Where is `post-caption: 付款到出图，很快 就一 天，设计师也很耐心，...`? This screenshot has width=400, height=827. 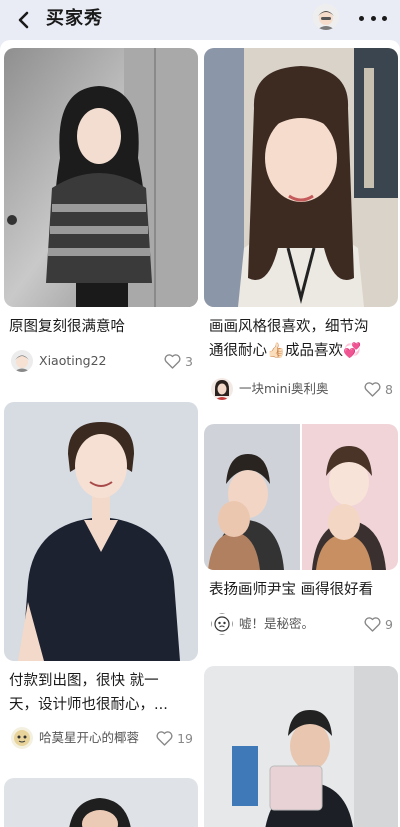 post-caption: 付款到出图，很快 就一 天，设计师也很耐心，... is located at coordinates (101, 693).